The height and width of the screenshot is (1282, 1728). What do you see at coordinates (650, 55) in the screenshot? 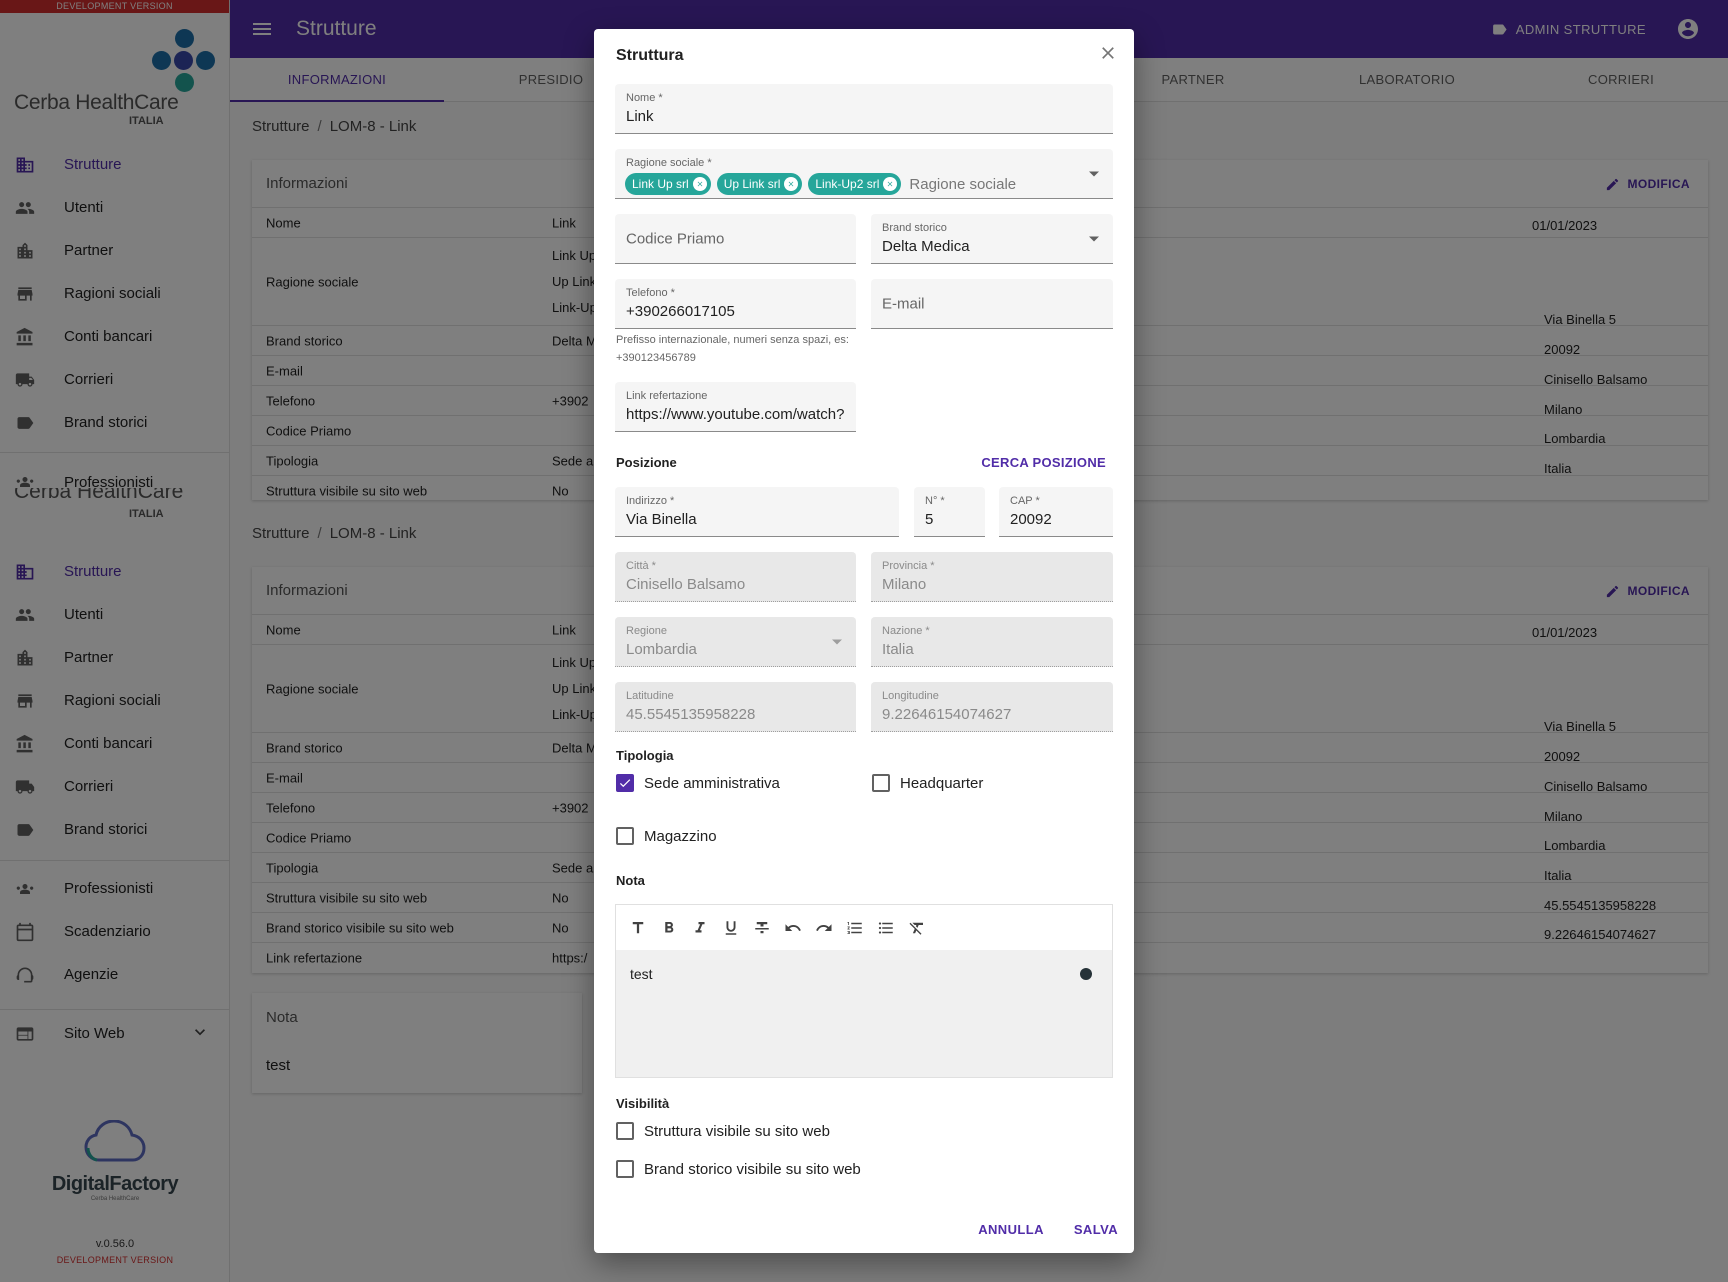
I see `dialog-title: Struttura` at bounding box center [650, 55].